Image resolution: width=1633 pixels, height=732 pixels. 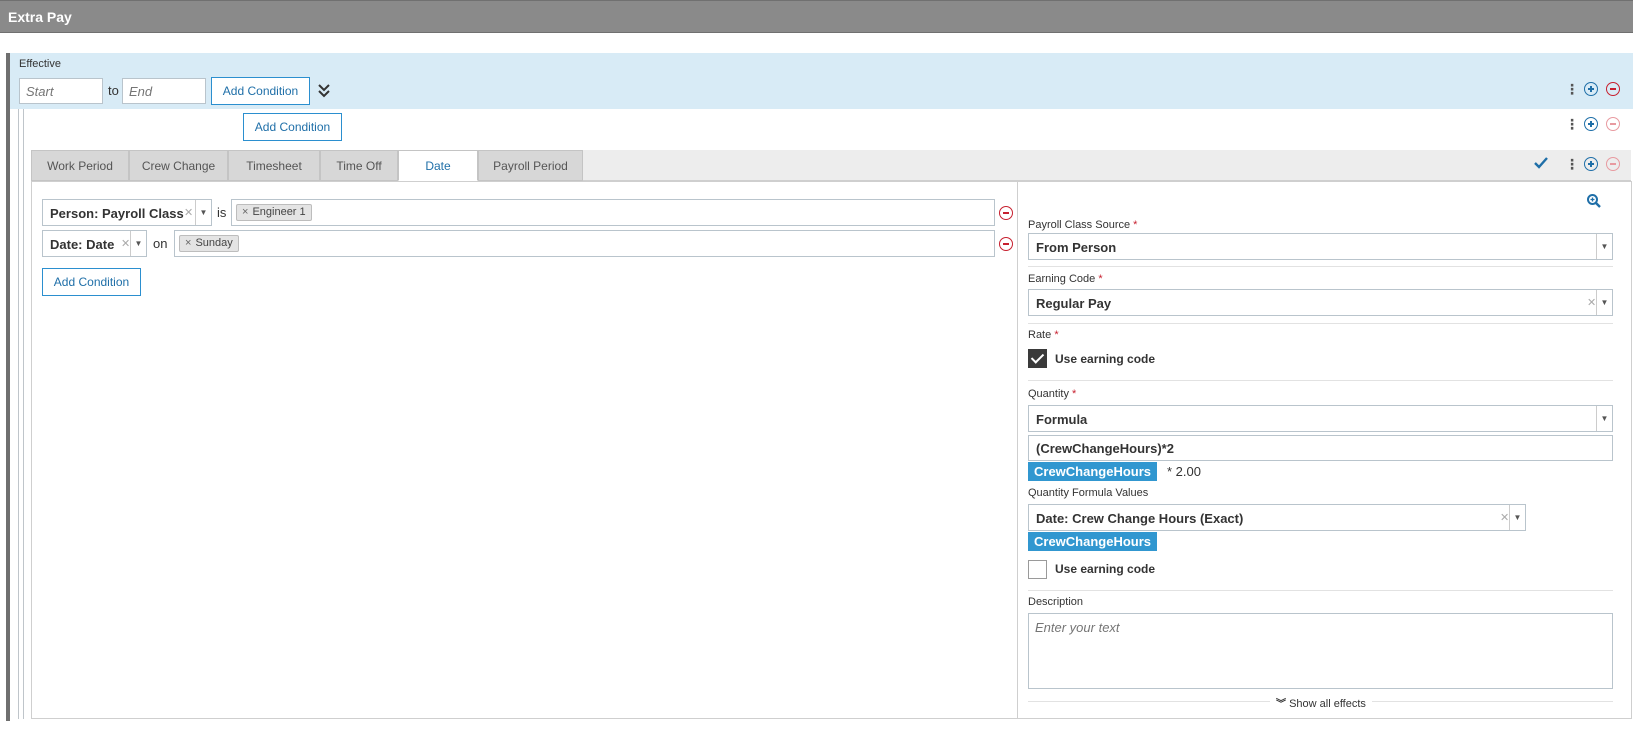 What do you see at coordinates (8, 387) in the screenshot?
I see `left-accent-bar` at bounding box center [8, 387].